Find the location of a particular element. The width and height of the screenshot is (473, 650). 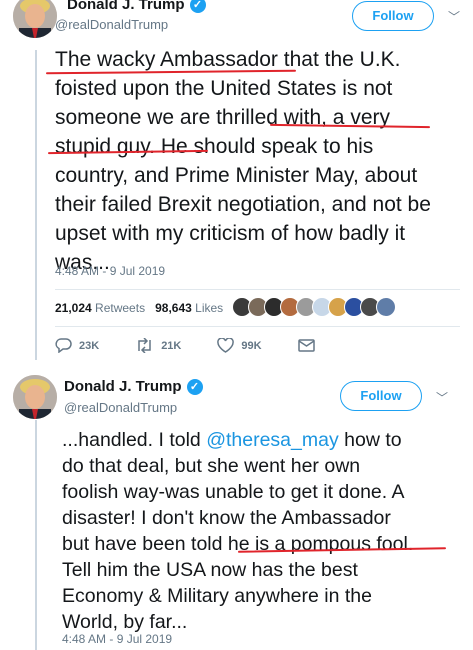

tweet-text-line: ...handled. I told @theresa_may how to is located at coordinates (264, 440).